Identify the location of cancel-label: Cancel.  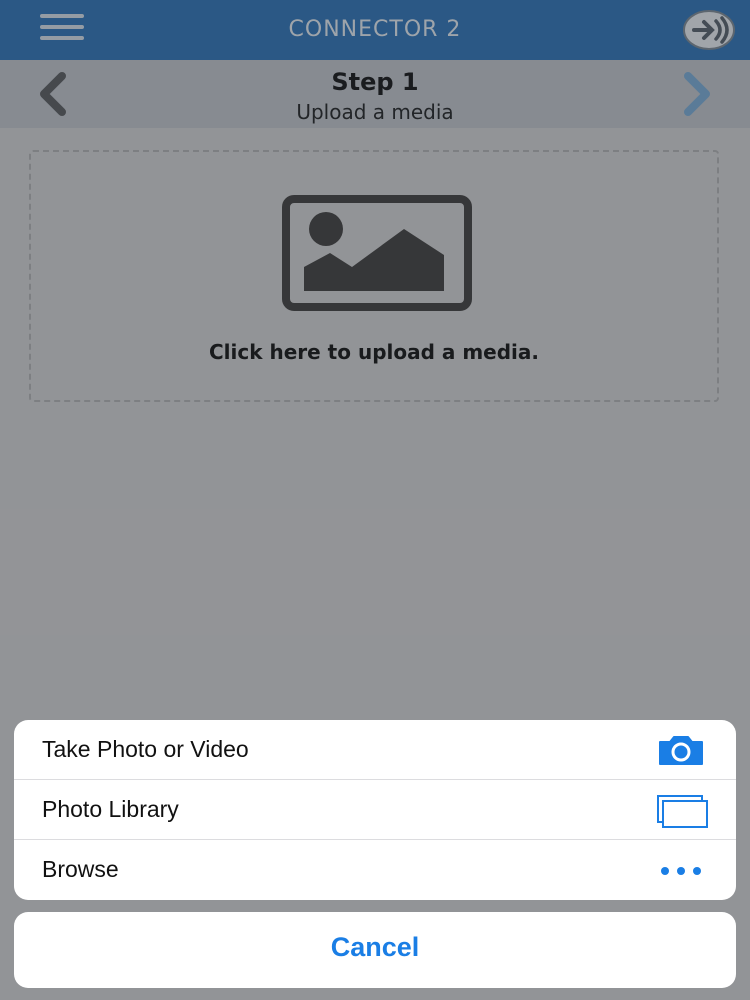
(375, 947).